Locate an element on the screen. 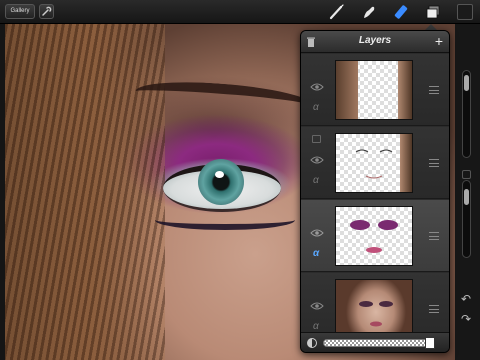 Image resolution: width=480 pixels, height=360 pixels. redo-icon: ↷ is located at coordinates (466, 319).